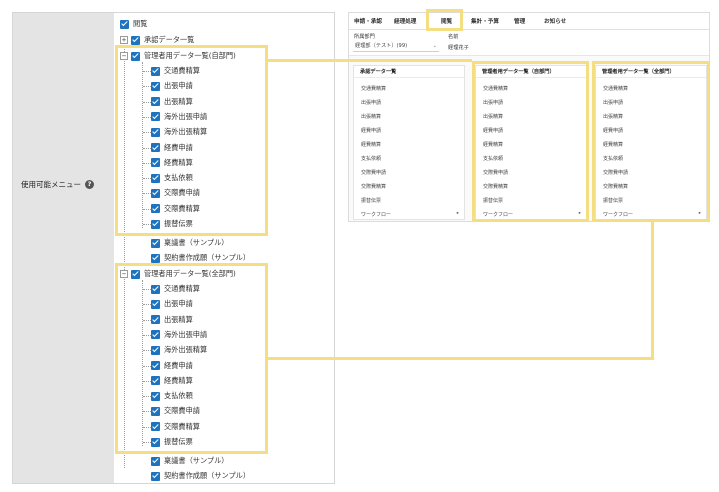 Image resolution: width=719 pixels, height=492 pixels. Describe the element at coordinates (373, 172) in the screenshot. I see `card-menu-item: 交際費申請` at that location.